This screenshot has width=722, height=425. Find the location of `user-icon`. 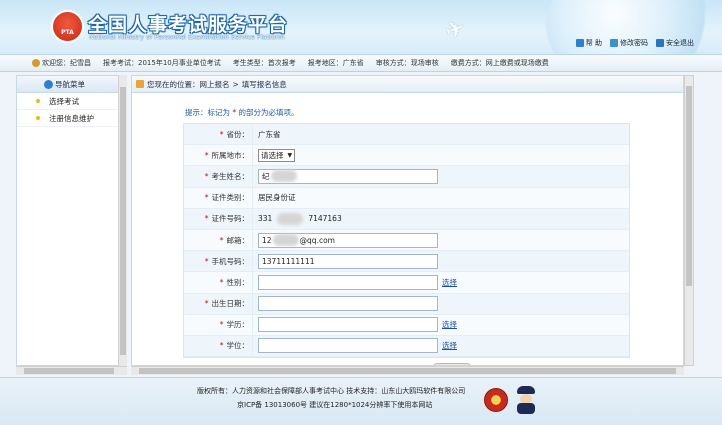

user-icon is located at coordinates (36, 63).